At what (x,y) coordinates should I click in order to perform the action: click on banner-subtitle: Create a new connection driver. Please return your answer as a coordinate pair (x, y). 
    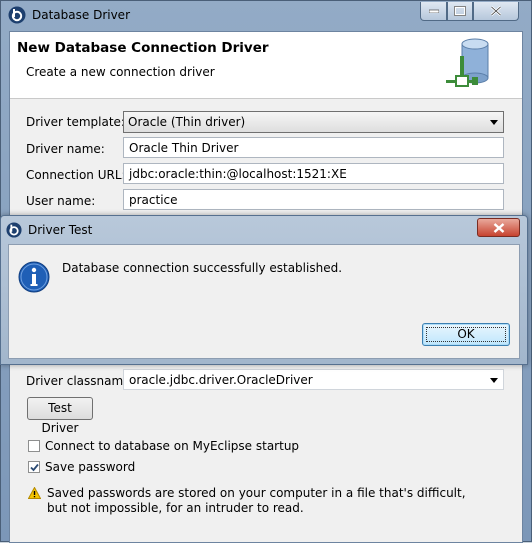
    Looking at the image, I should click on (120, 72).